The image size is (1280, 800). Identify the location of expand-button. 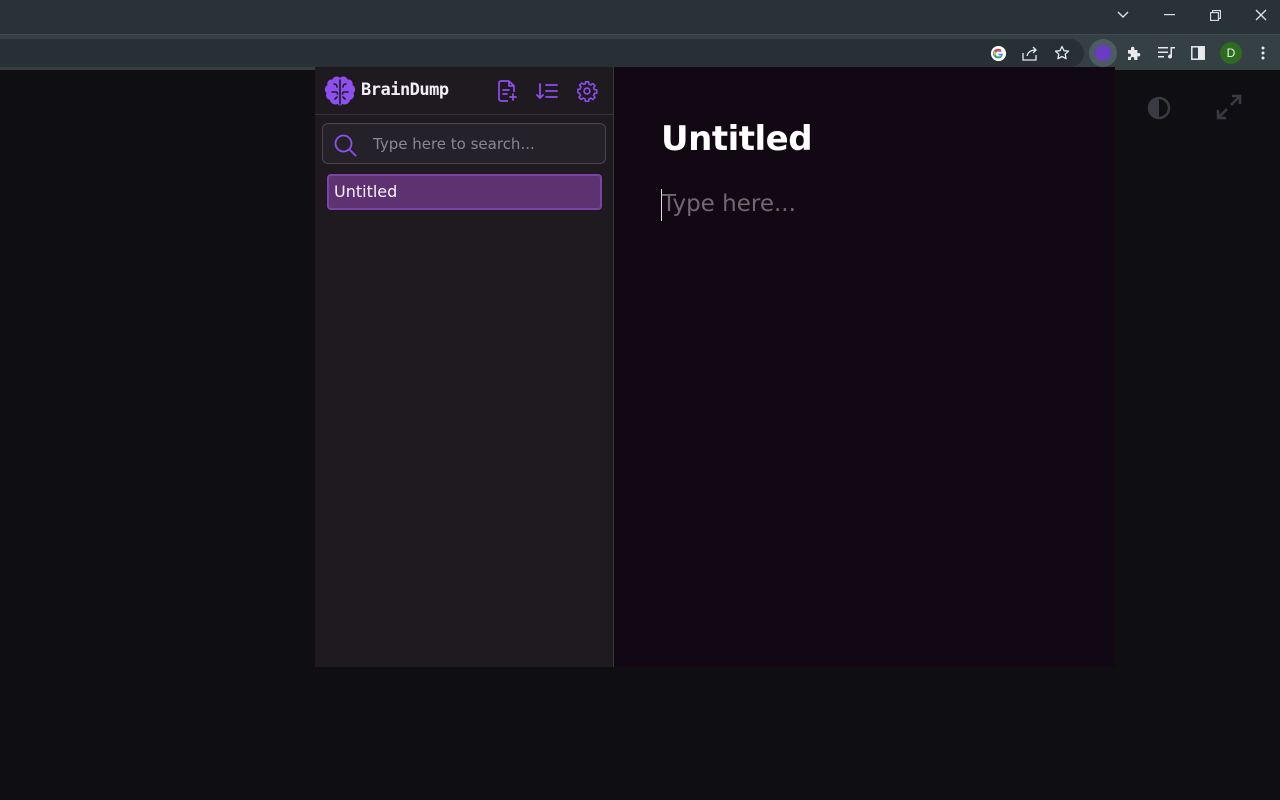
(1229, 109).